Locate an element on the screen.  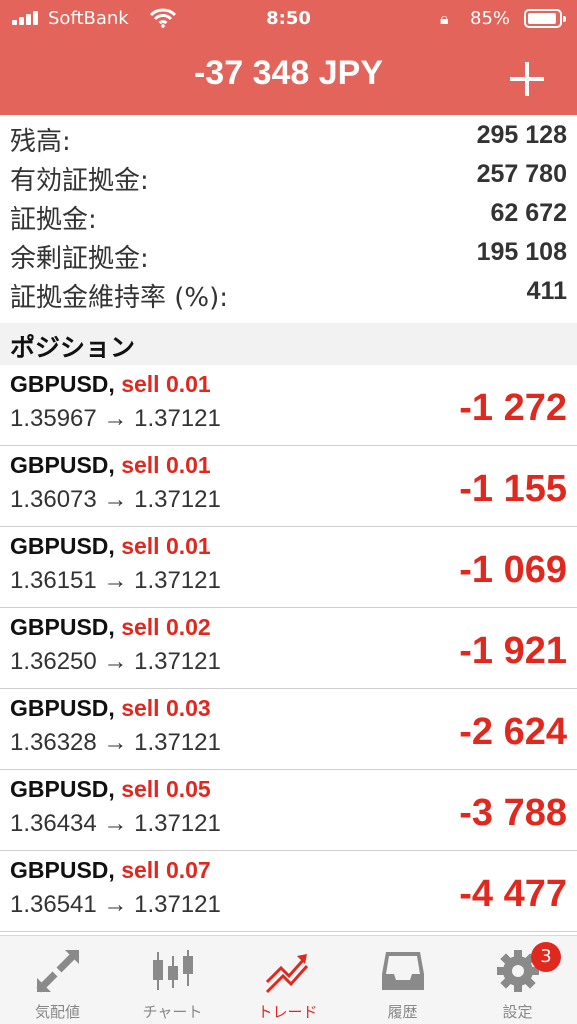
position-profit: -2 624 is located at coordinates (513, 732).